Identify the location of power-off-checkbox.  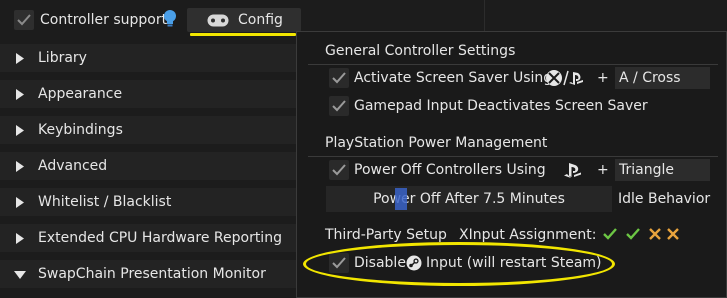
(339, 170).